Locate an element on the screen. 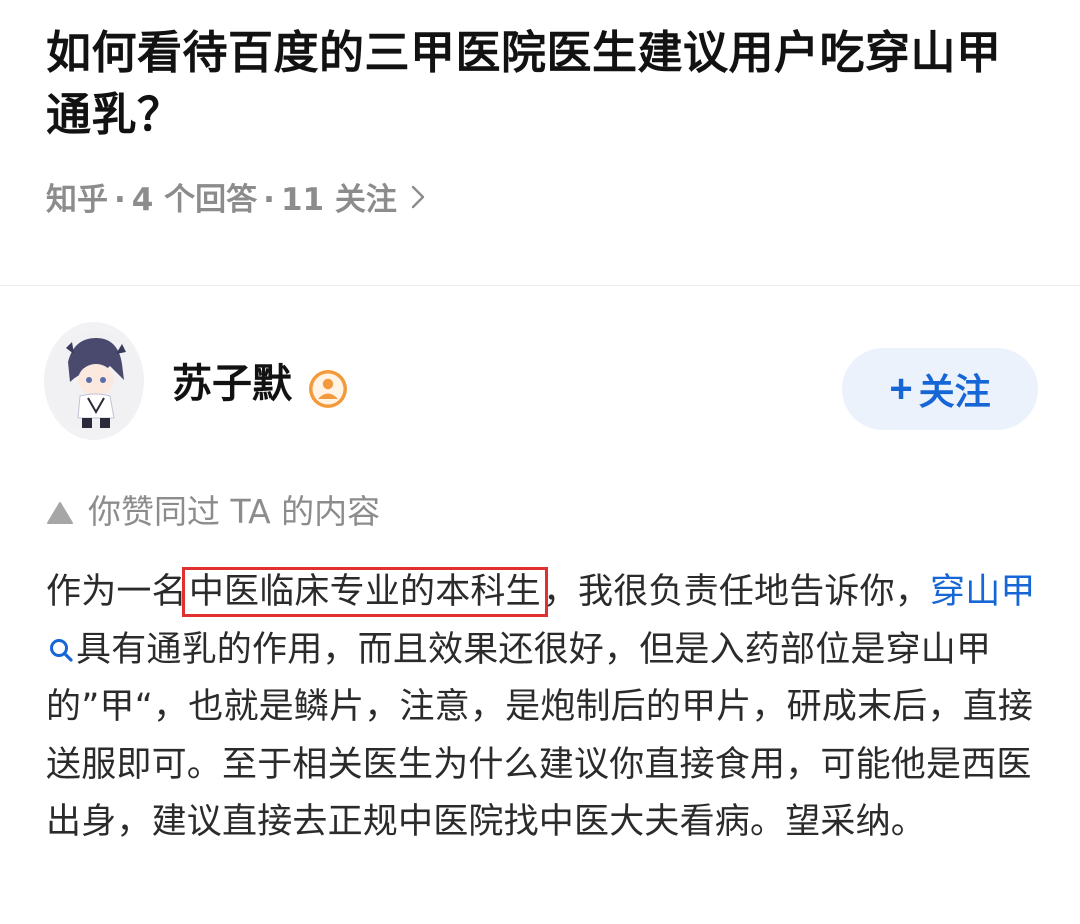 This screenshot has width=1080, height=924. answer-count: 4 个回答 is located at coordinates (194, 200).